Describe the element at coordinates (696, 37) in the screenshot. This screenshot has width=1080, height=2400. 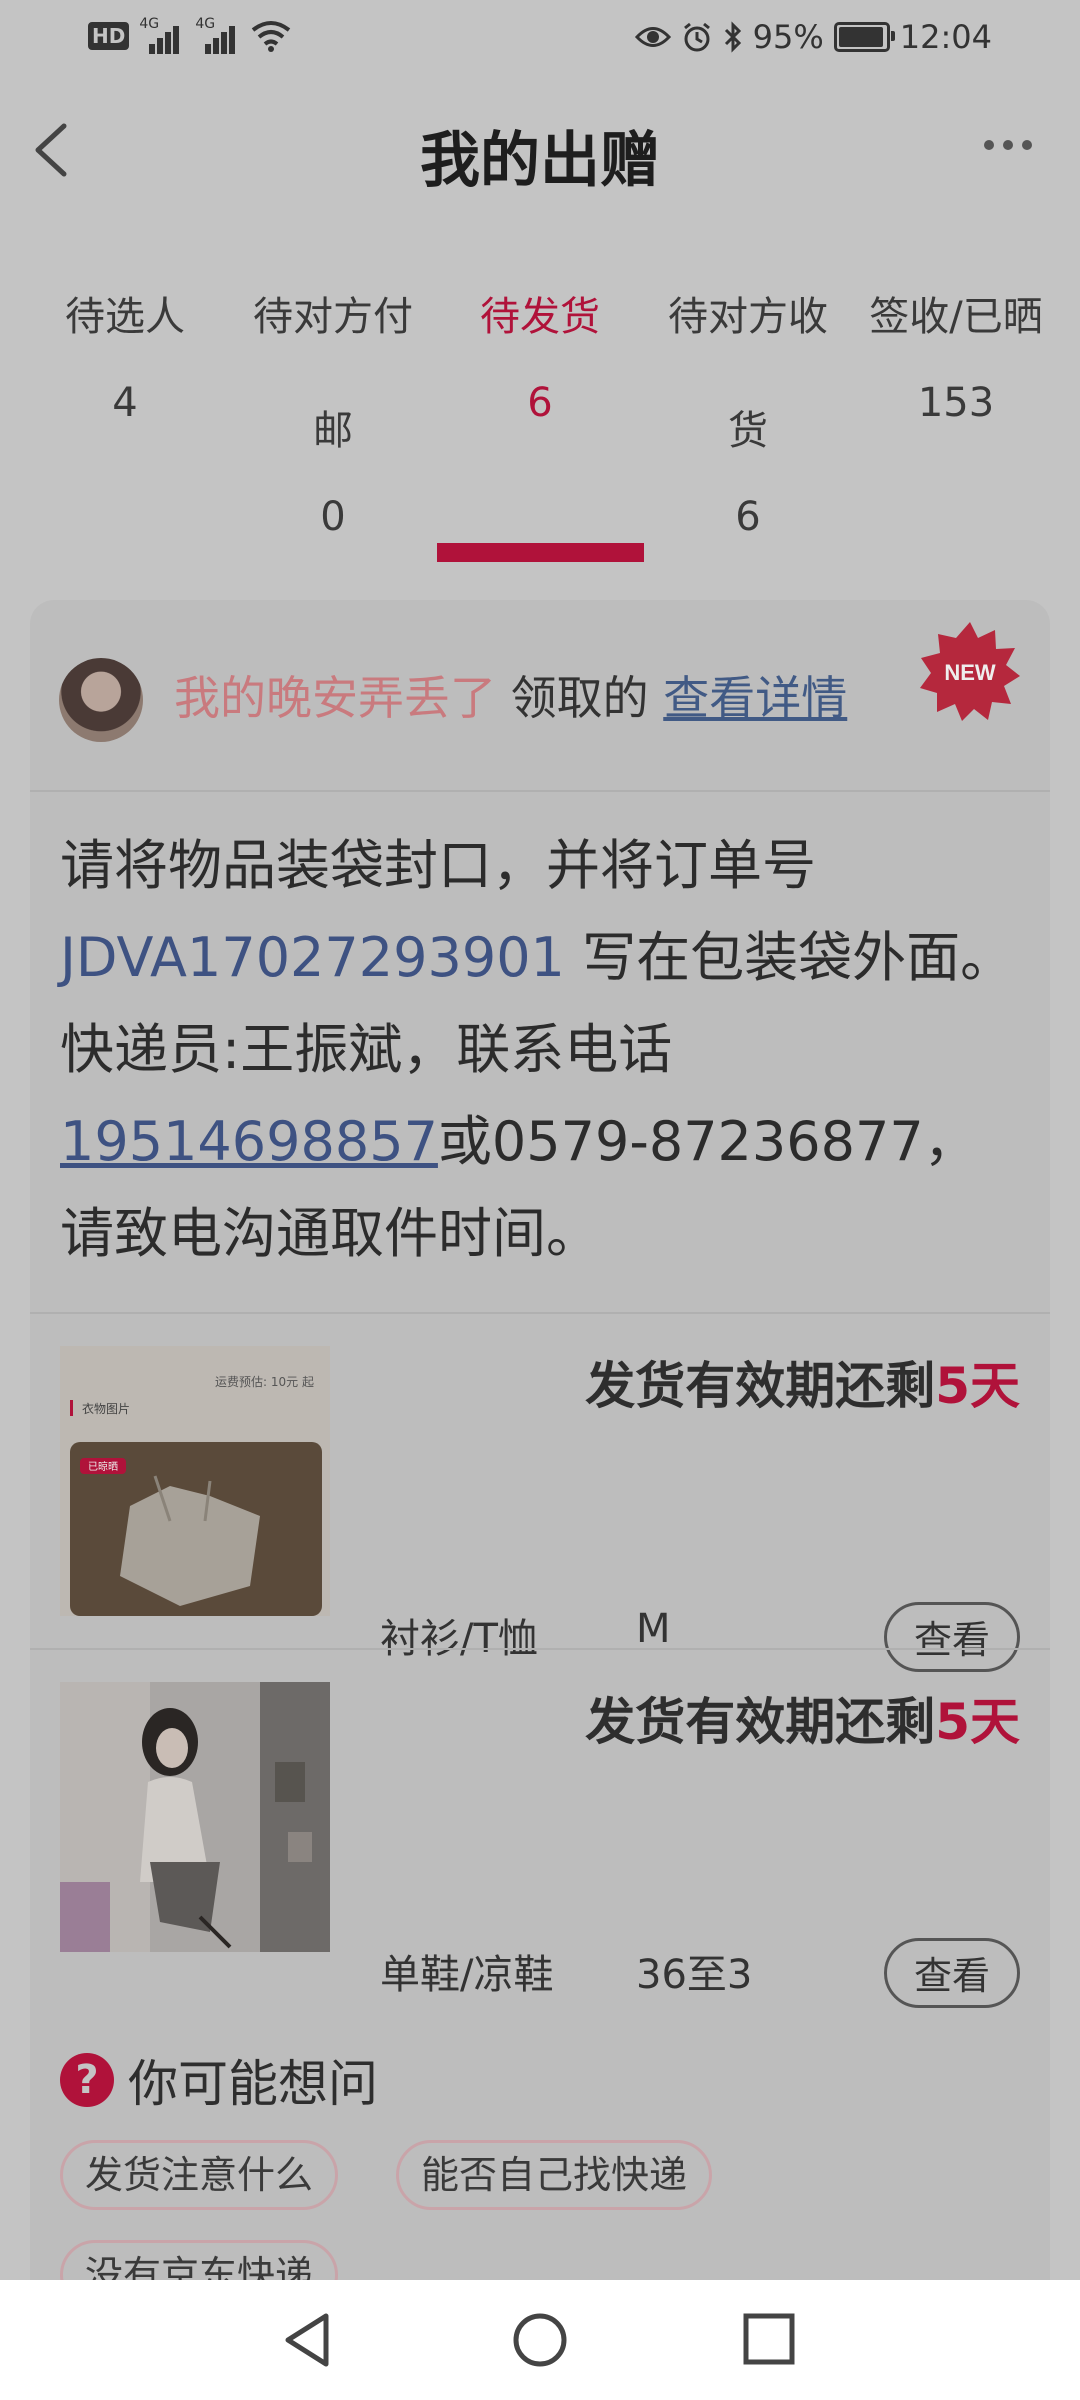
I see `alarm-icon` at that location.